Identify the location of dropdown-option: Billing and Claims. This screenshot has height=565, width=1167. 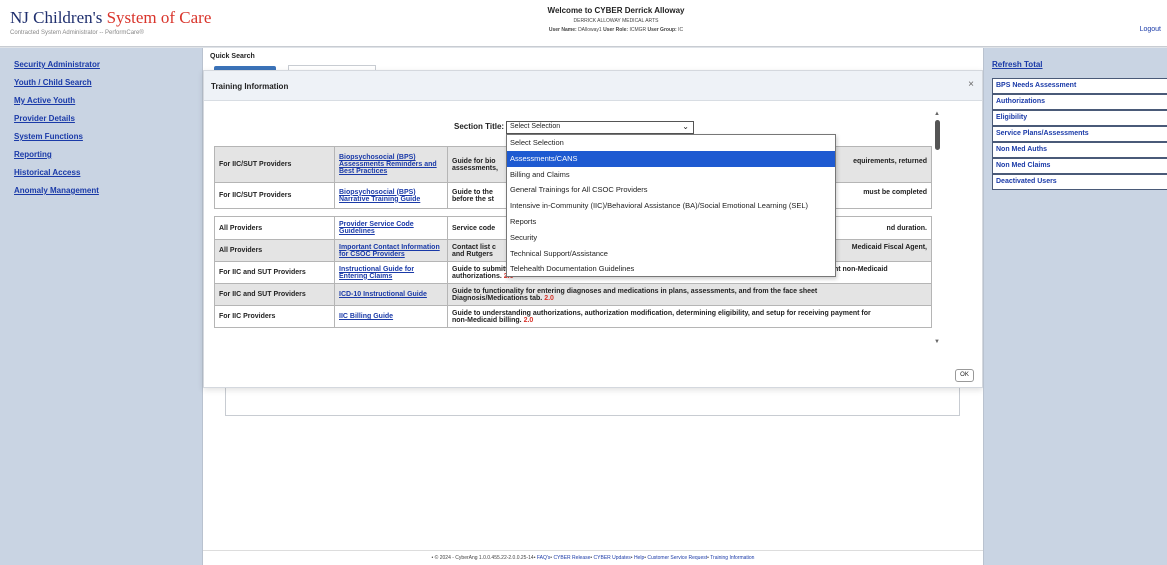
(671, 175).